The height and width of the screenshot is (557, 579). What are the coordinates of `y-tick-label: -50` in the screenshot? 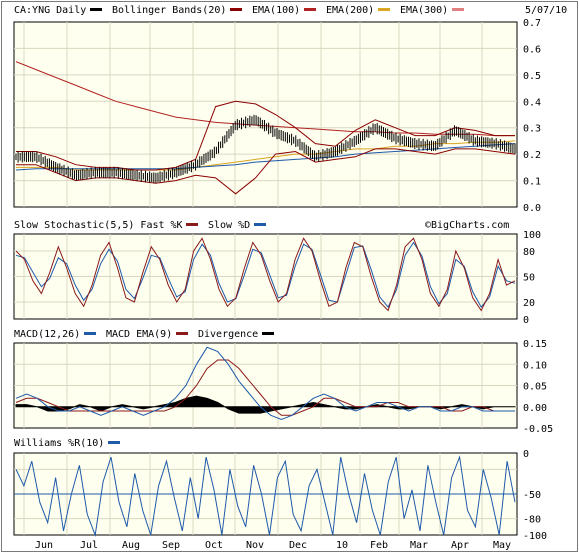 It's located at (532, 495).